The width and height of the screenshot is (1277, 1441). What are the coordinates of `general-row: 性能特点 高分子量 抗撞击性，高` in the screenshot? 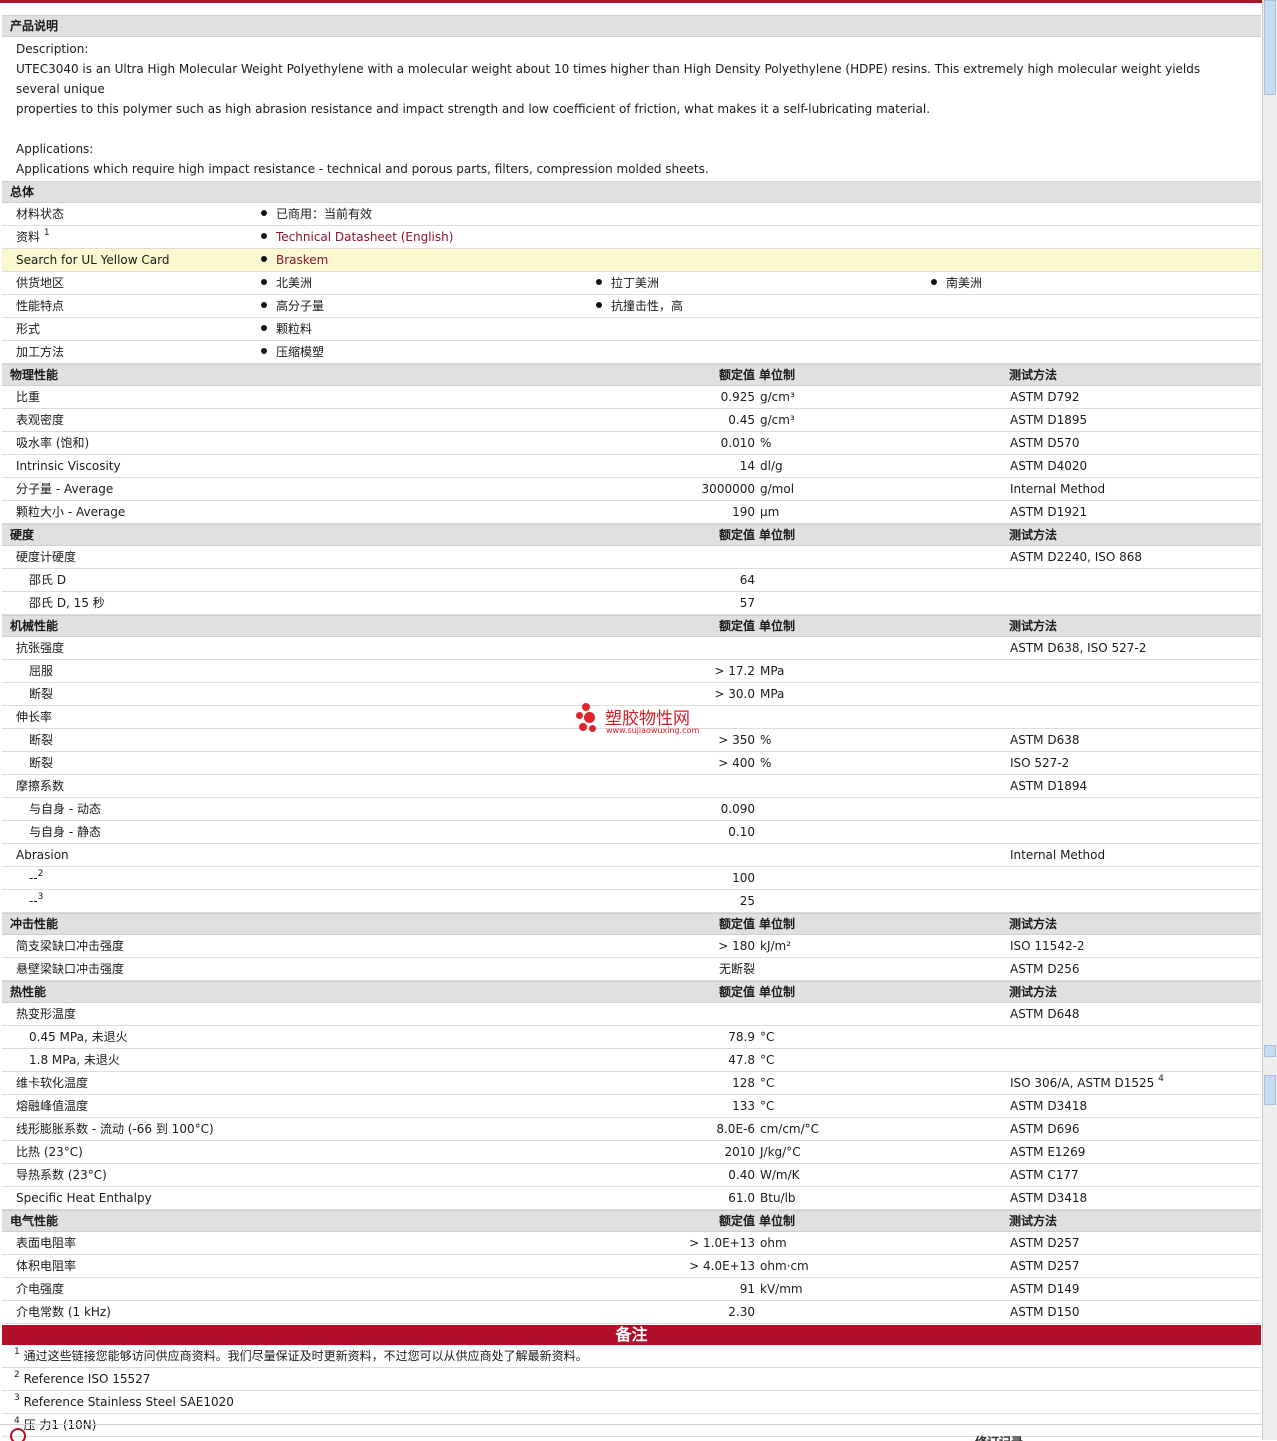 It's located at (631, 306).